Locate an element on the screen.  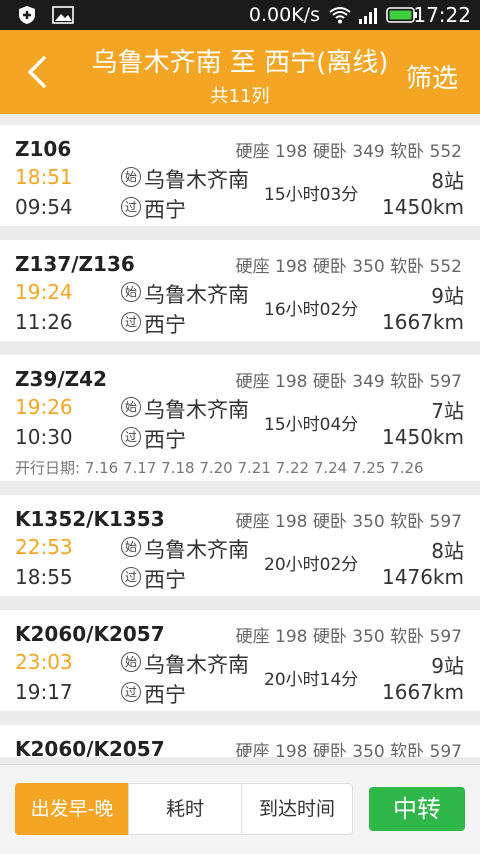
arrival-time: 10:30 is located at coordinates (44, 437).